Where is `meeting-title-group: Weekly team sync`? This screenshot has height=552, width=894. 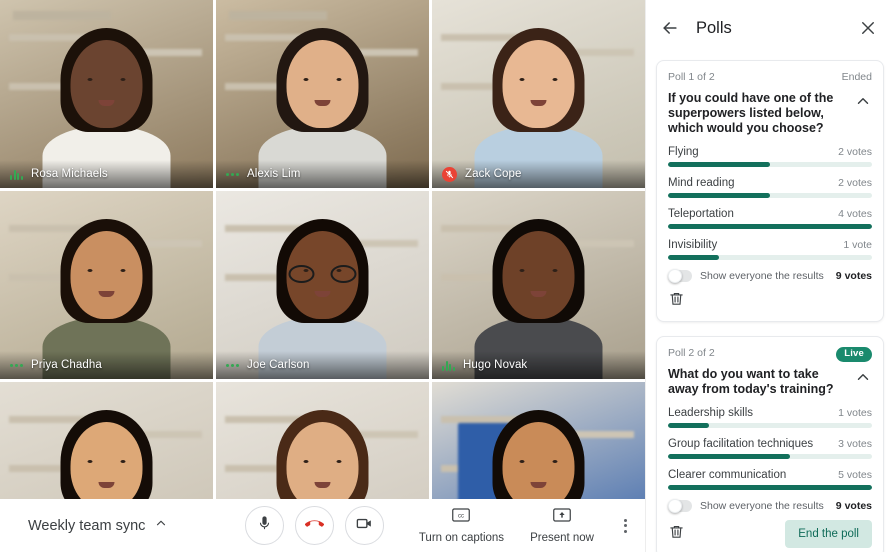
meeting-title-group: Weekly team sync is located at coordinates (122, 525).